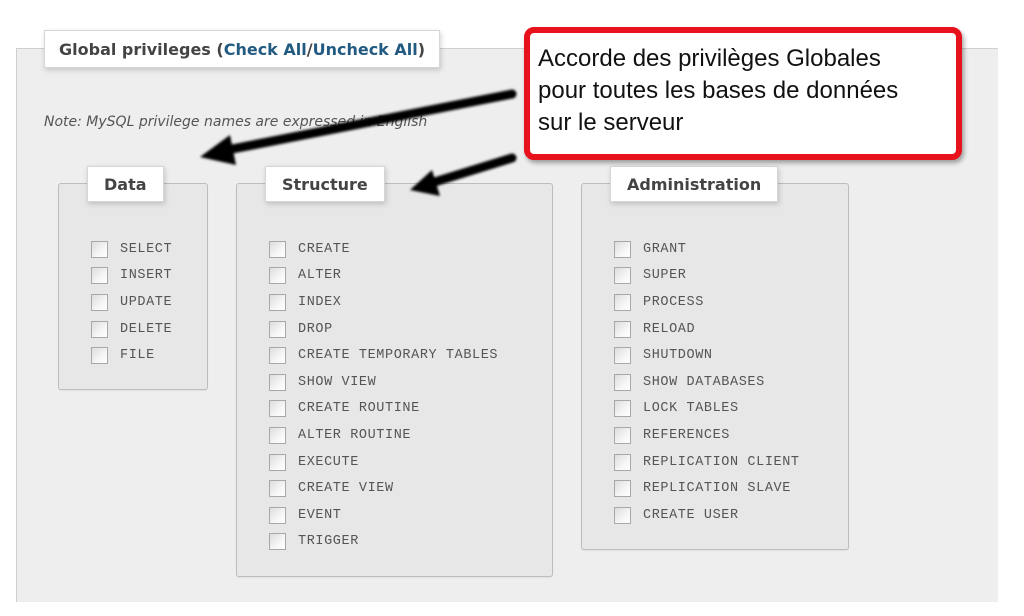  Describe the element at coordinates (383, 329) in the screenshot. I see `privilege-item: DROP` at that location.